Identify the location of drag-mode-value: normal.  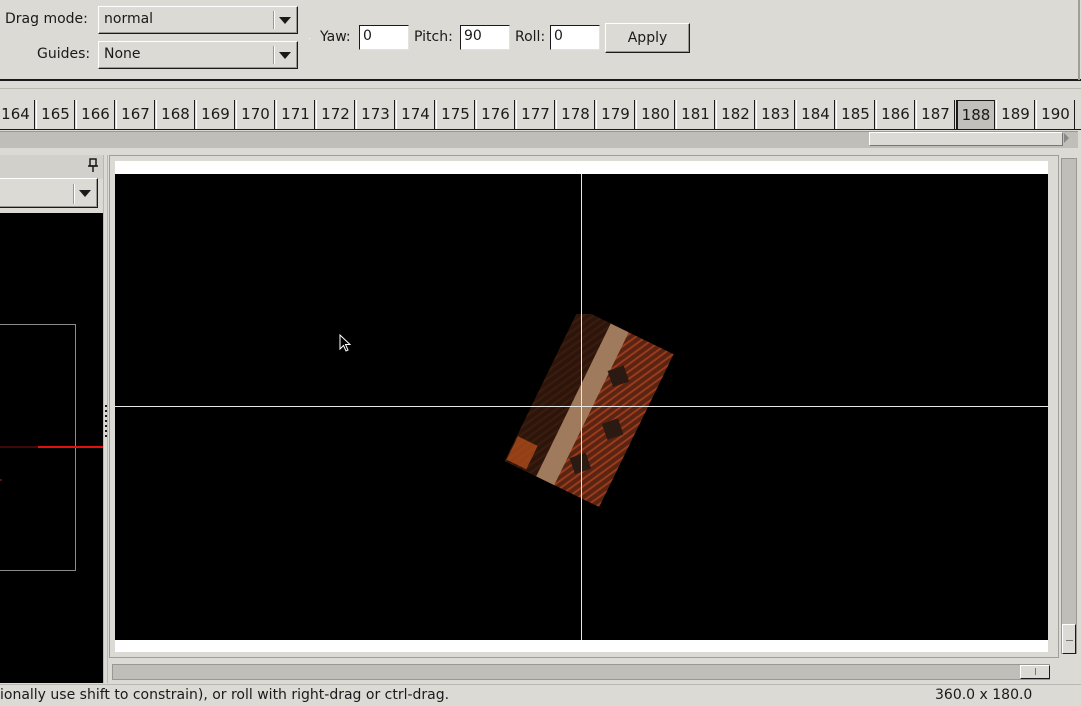
(129, 19).